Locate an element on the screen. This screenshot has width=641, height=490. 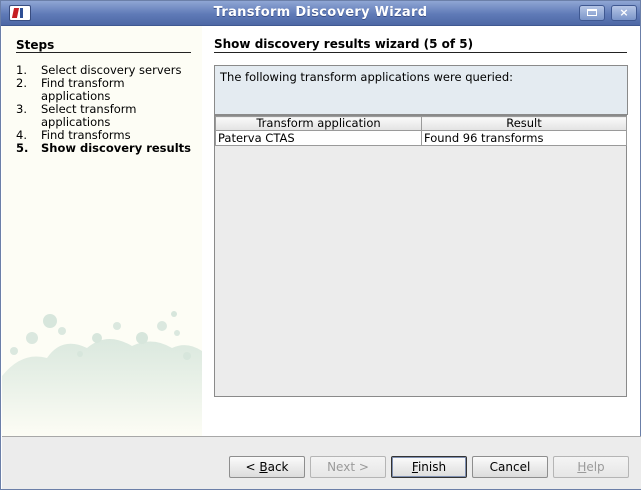
minimize-icon is located at coordinates (592, 13).